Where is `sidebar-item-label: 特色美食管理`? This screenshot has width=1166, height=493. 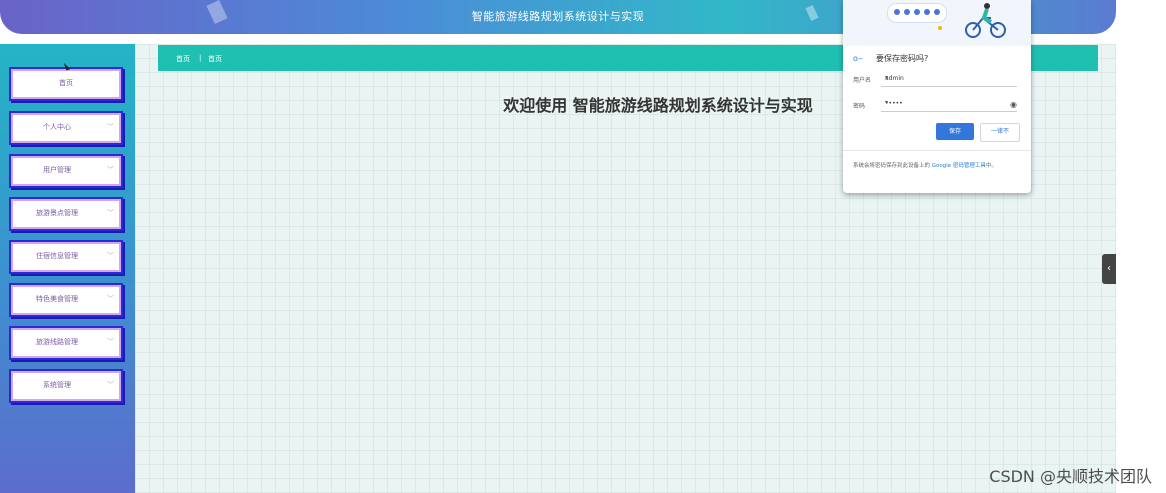
sidebar-item-label: 特色美食管理 is located at coordinates (57, 299).